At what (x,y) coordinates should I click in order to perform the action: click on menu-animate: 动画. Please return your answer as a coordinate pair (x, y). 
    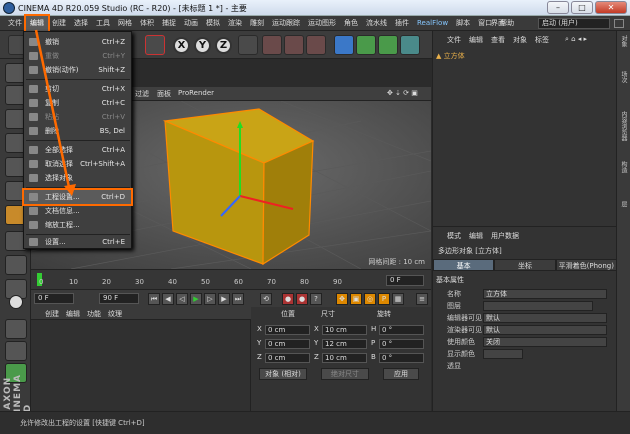
    Looking at the image, I should click on (191, 23).